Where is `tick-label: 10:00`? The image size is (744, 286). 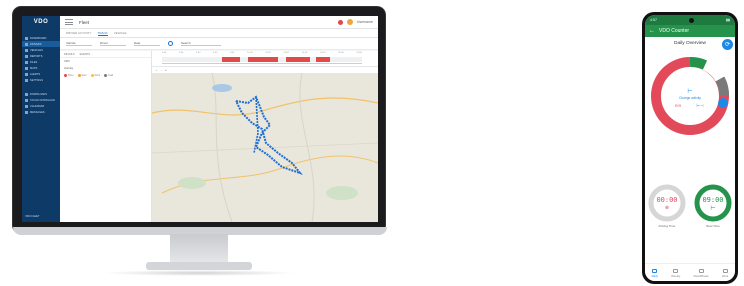 tick-label: 10:00 is located at coordinates (250, 53).